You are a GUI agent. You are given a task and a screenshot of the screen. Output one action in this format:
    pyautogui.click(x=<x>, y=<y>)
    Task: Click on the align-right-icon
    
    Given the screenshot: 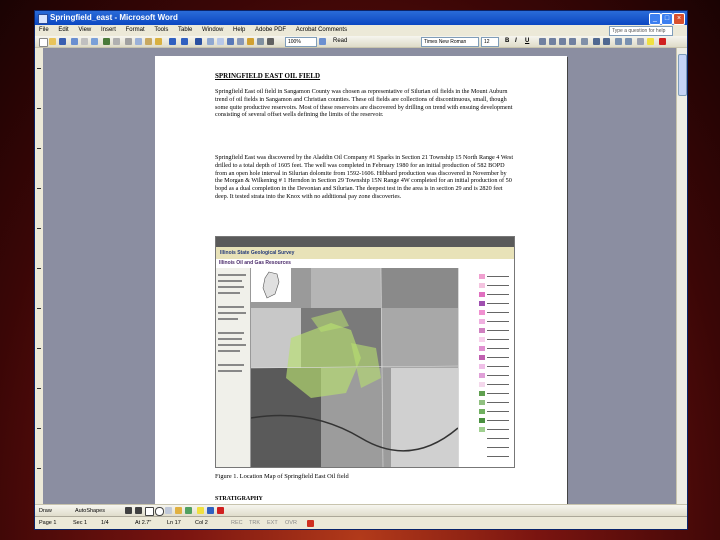 What is the action you would take?
    pyautogui.click(x=562, y=41)
    